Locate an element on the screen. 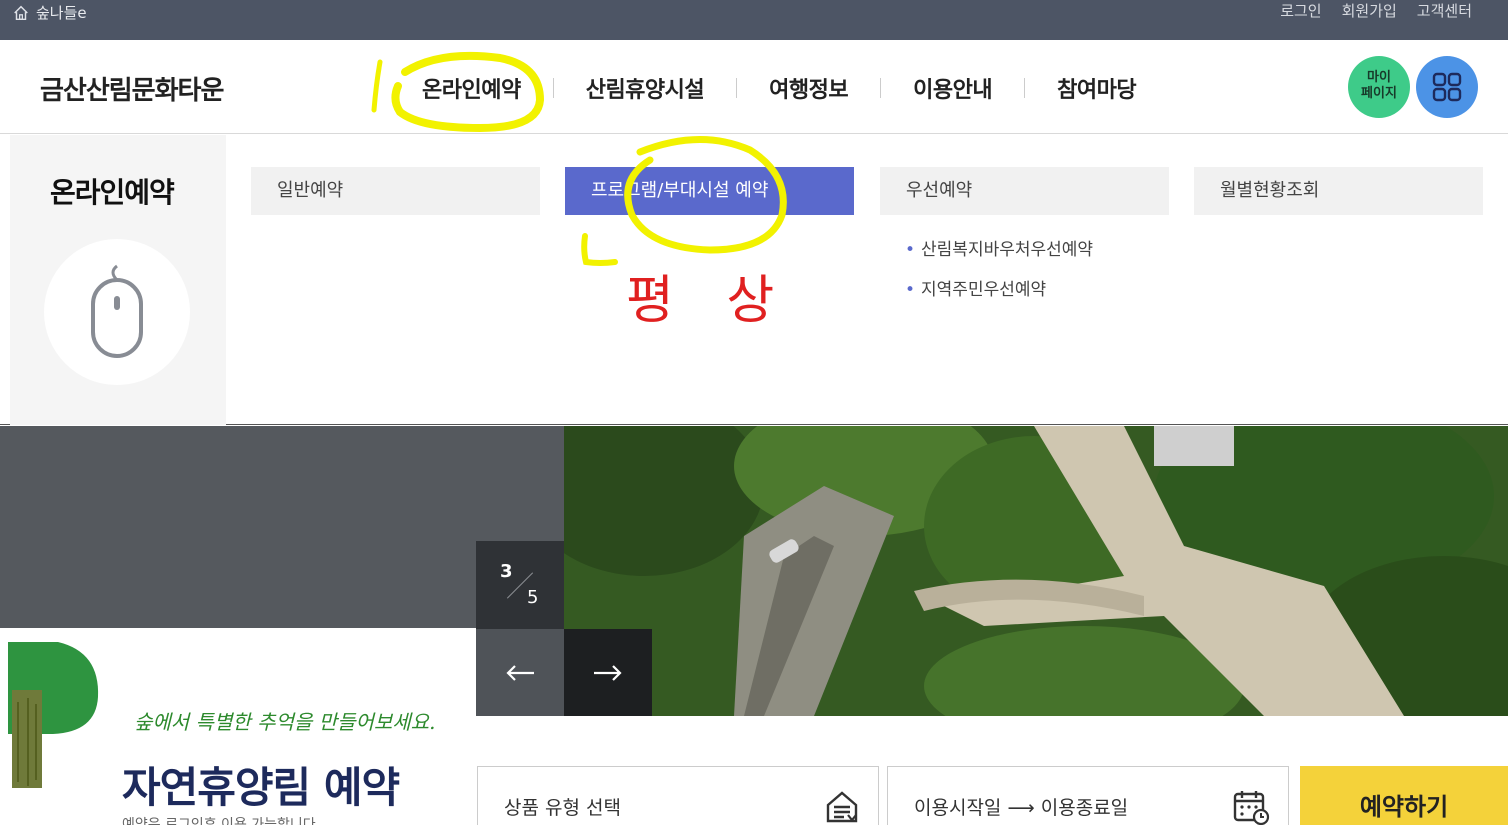  mouse-icon-circle is located at coordinates (117, 312).